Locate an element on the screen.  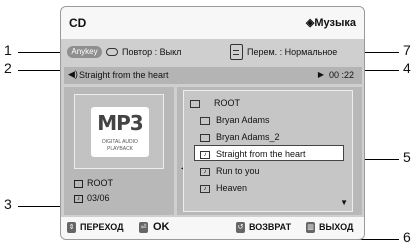
list-item-folder: Bryan Adams_2 is located at coordinates (240, 137).